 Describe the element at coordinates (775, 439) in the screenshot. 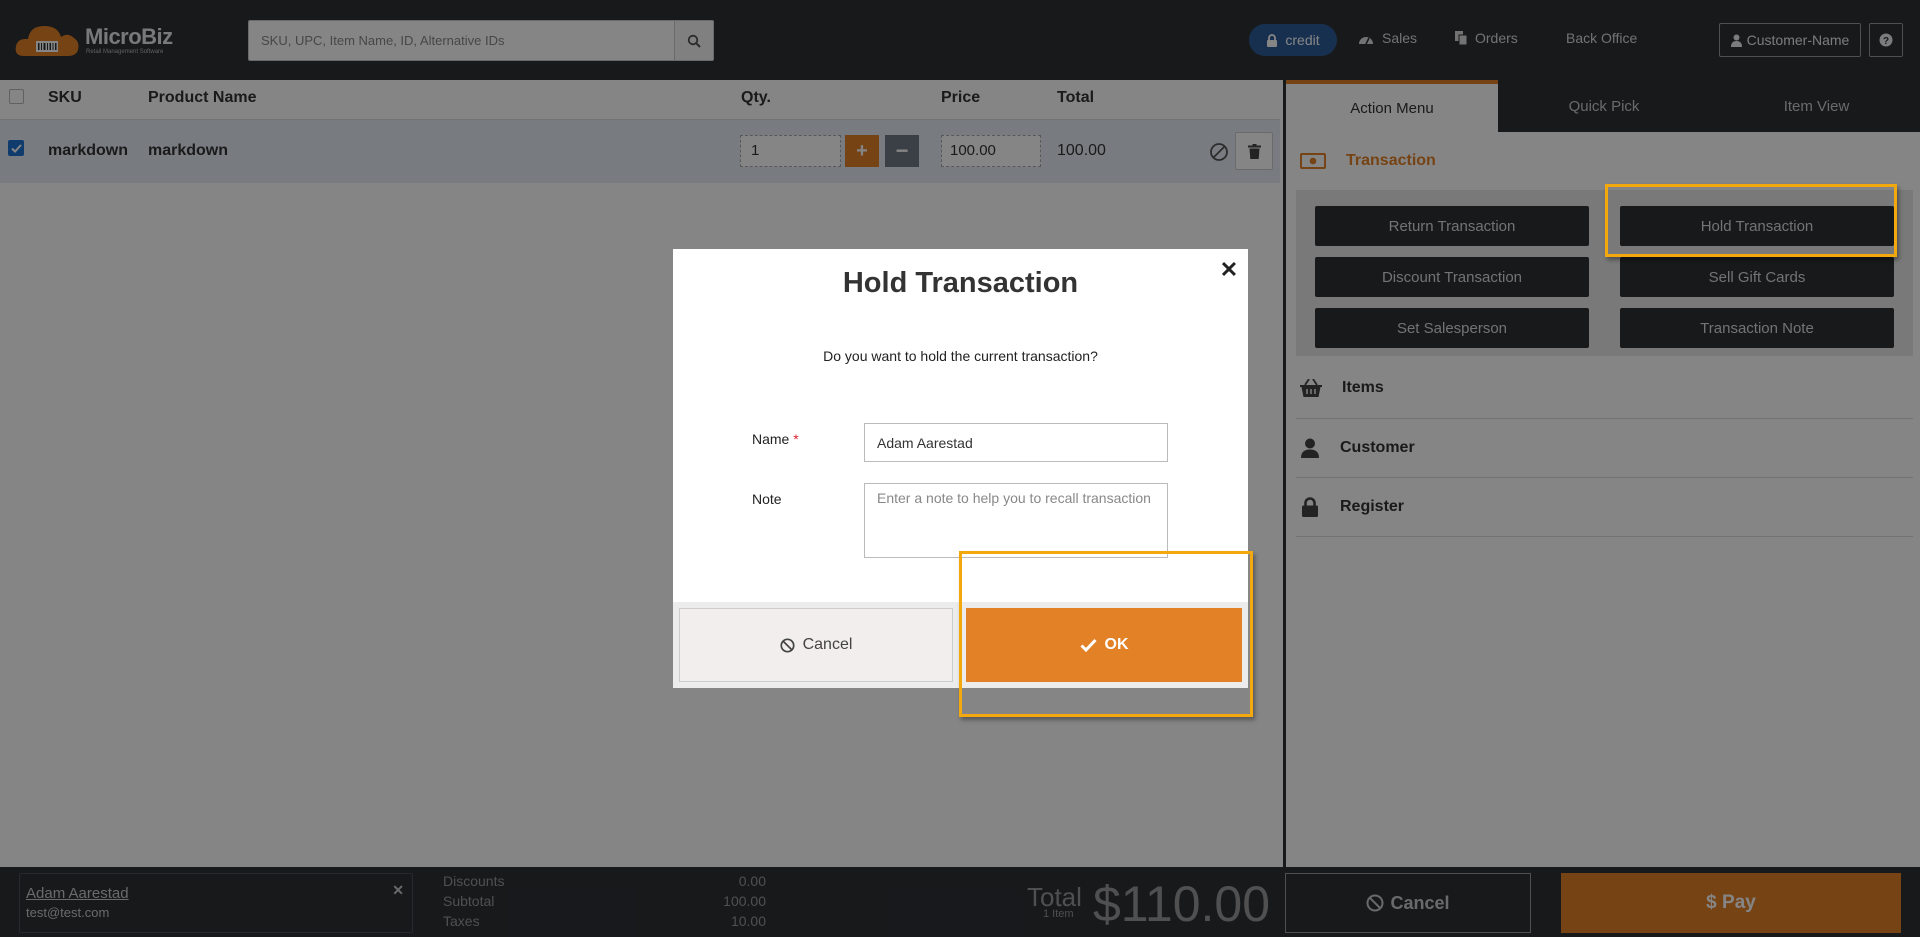

I see `name-label: Name *` at that location.